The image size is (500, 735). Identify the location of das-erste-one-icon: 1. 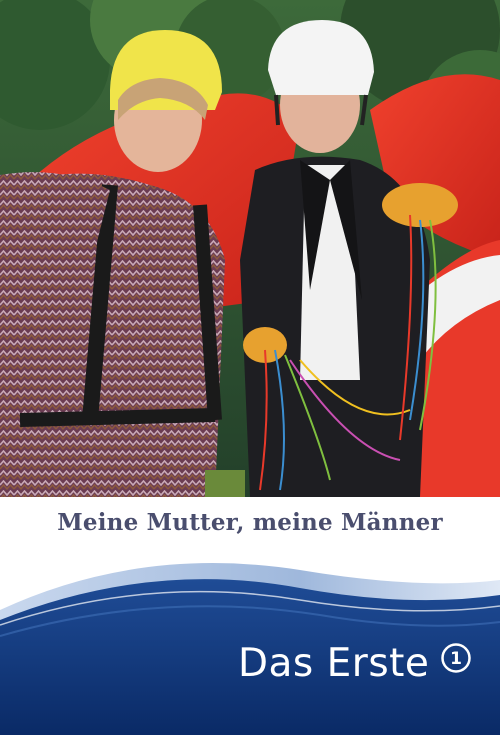
(456, 658).